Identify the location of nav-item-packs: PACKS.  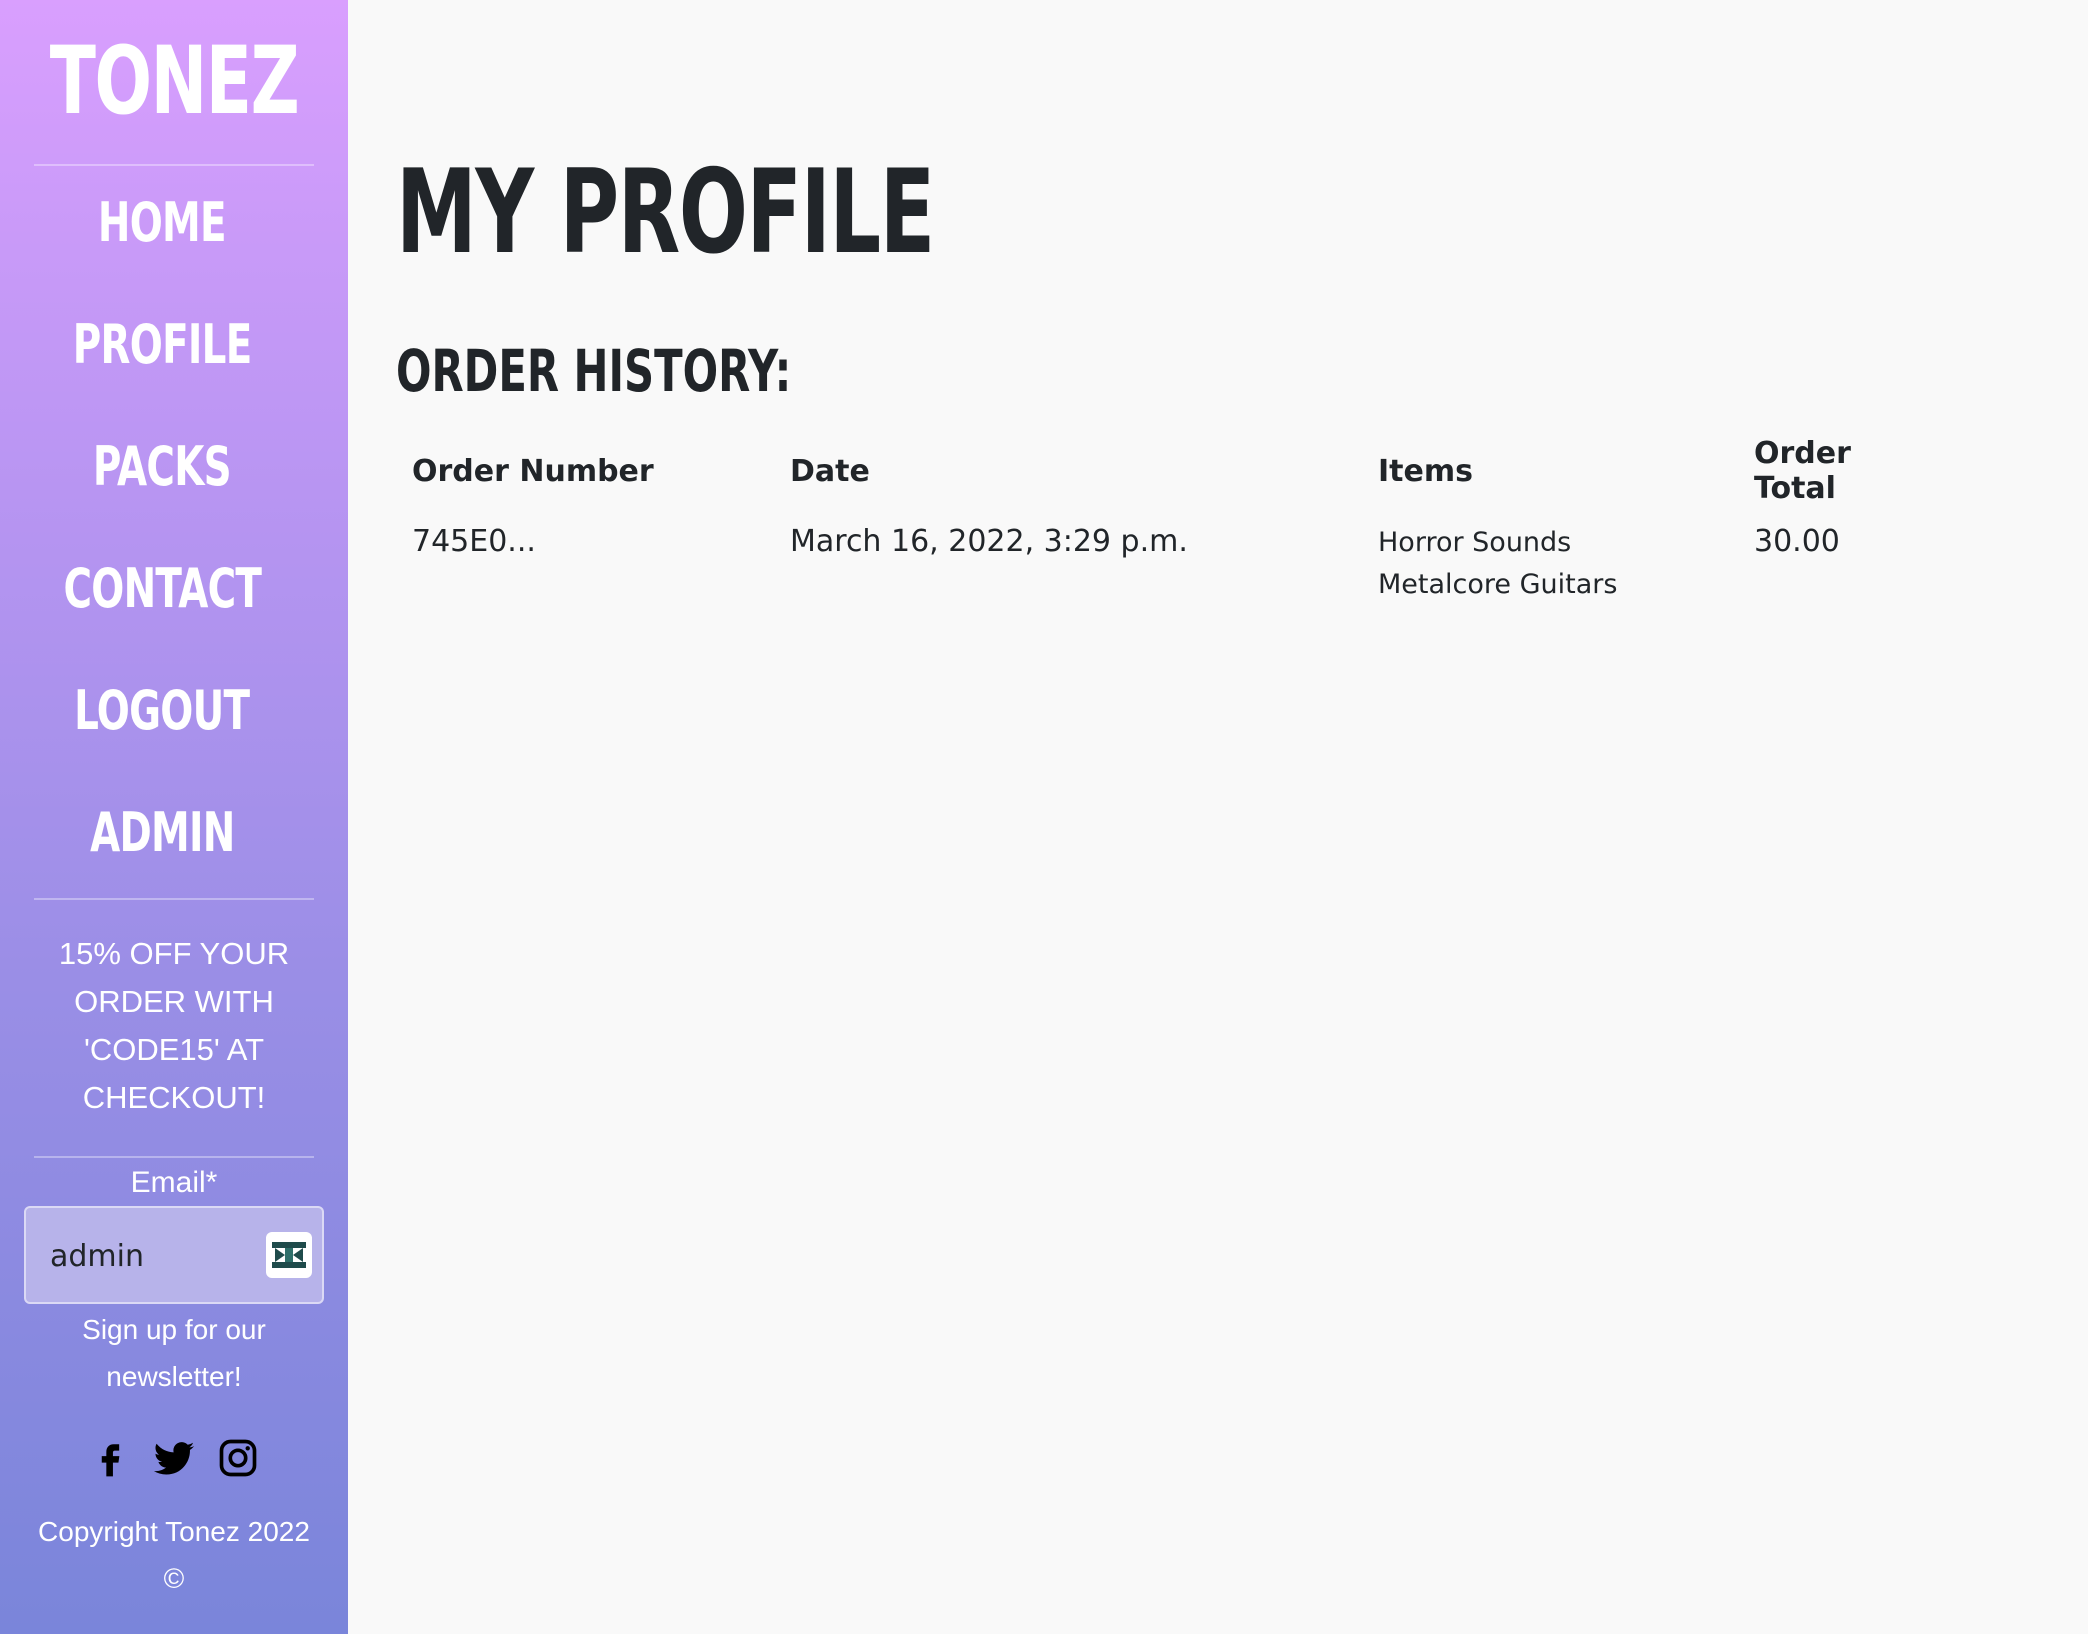
(162, 473).